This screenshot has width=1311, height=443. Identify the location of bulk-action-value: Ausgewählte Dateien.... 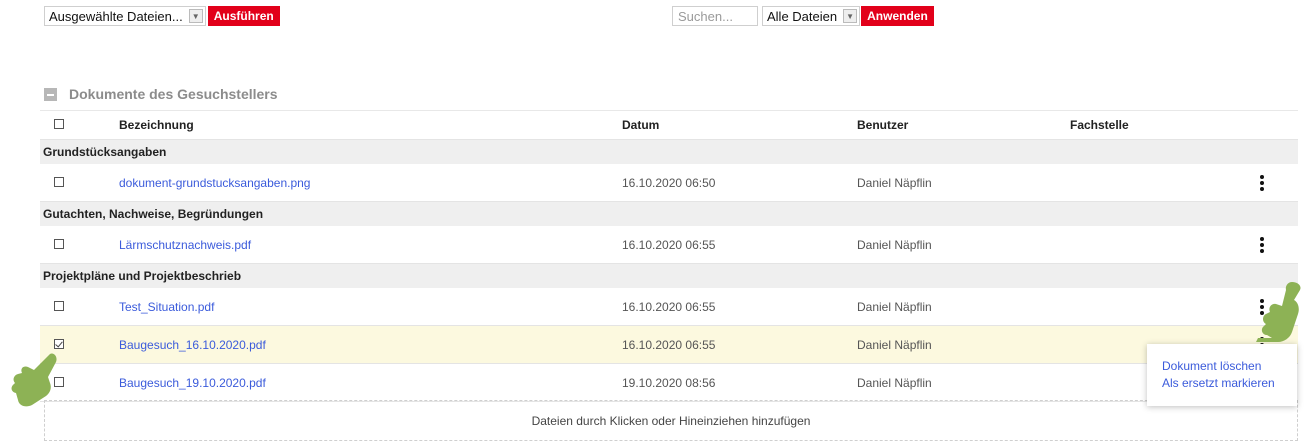
(116, 16).